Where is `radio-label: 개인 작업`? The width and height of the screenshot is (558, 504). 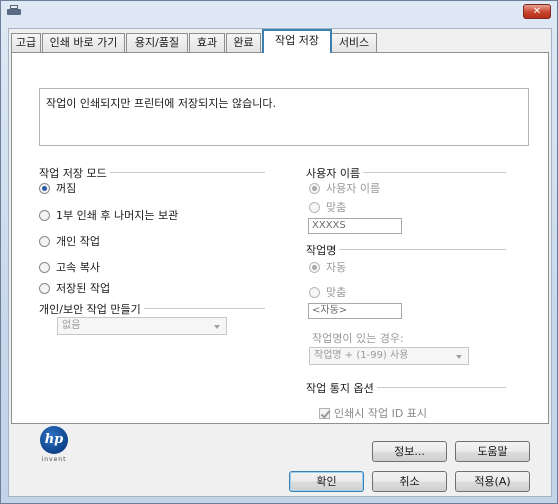
radio-label: 개인 작업 is located at coordinates (78, 241).